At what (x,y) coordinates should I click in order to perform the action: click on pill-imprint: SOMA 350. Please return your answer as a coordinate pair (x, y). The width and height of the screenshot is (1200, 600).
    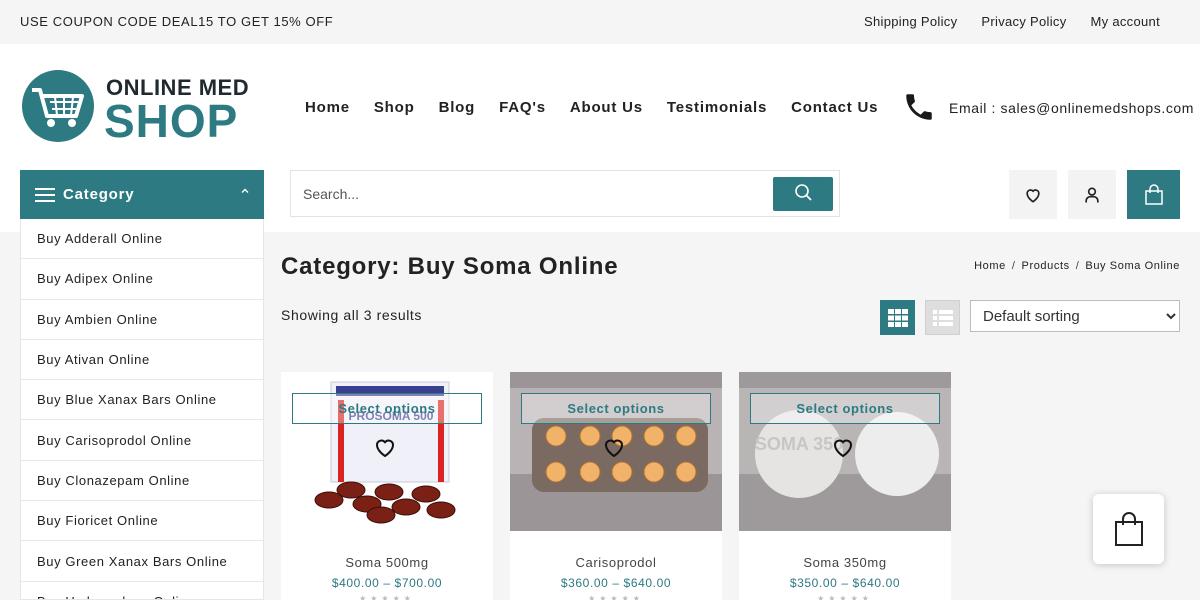
    Looking at the image, I should click on (799, 444).